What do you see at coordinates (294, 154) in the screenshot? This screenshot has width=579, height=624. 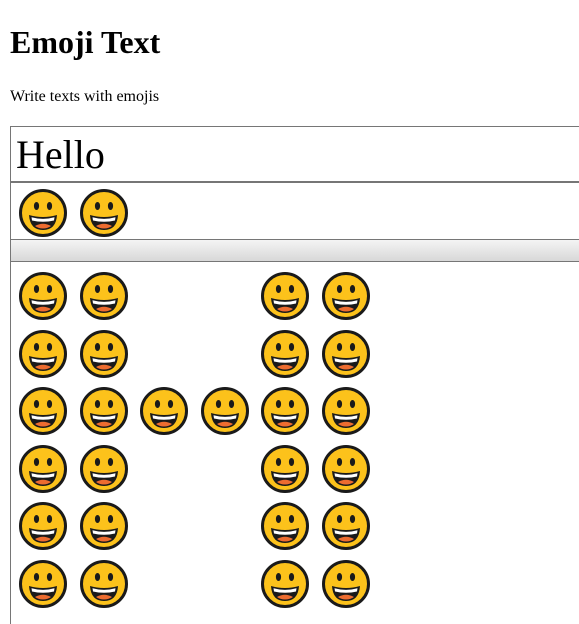 I see `text-input` at bounding box center [294, 154].